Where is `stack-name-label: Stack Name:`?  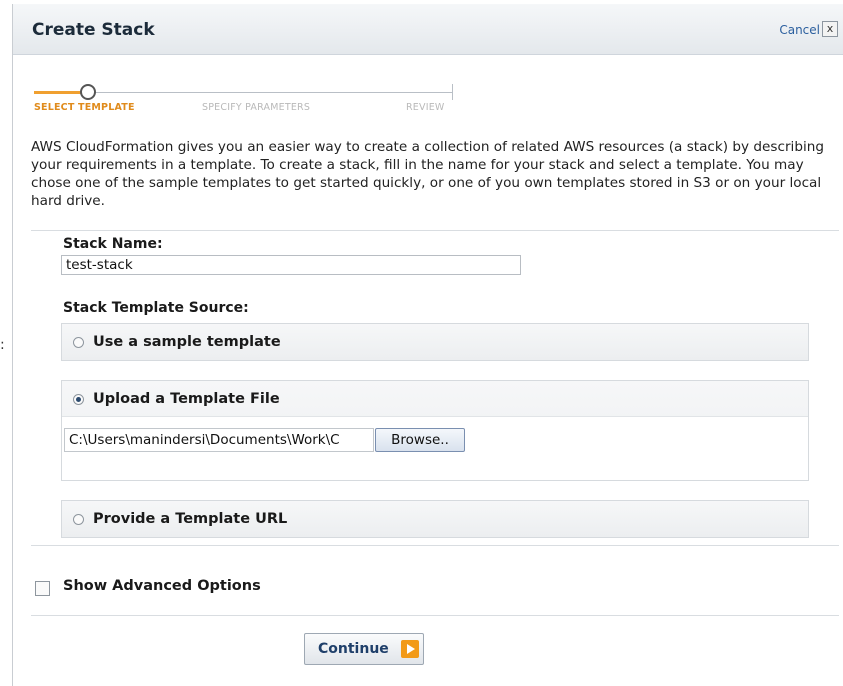
stack-name-label: Stack Name: is located at coordinates (113, 244).